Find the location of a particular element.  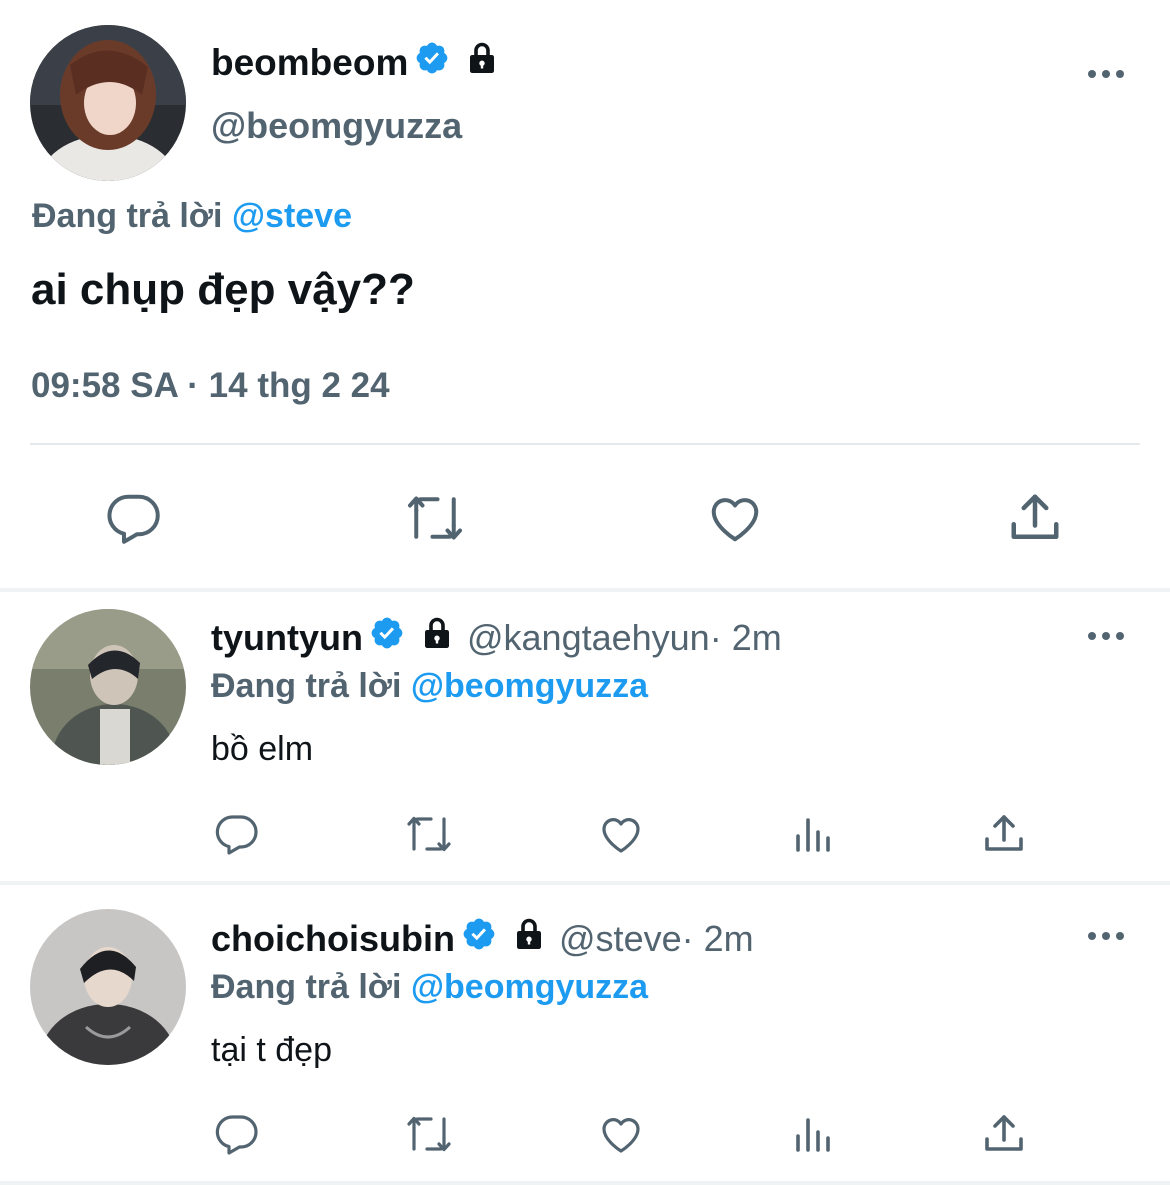

replying-to: Đang trả lời @steve is located at coordinates (192, 216).